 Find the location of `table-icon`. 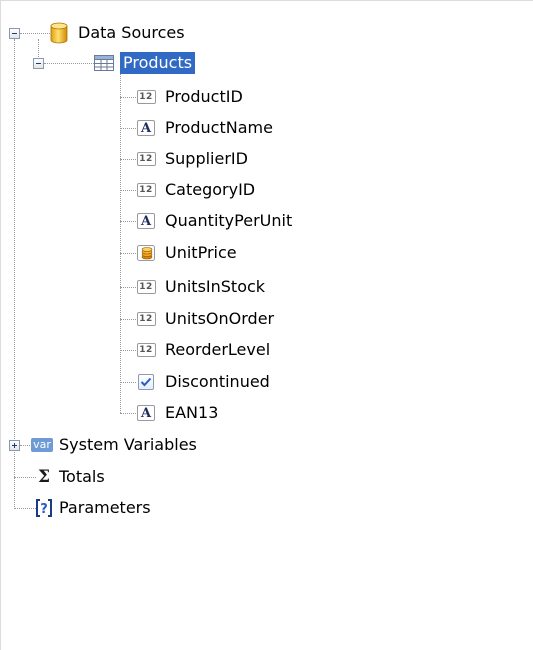

table-icon is located at coordinates (104, 63).